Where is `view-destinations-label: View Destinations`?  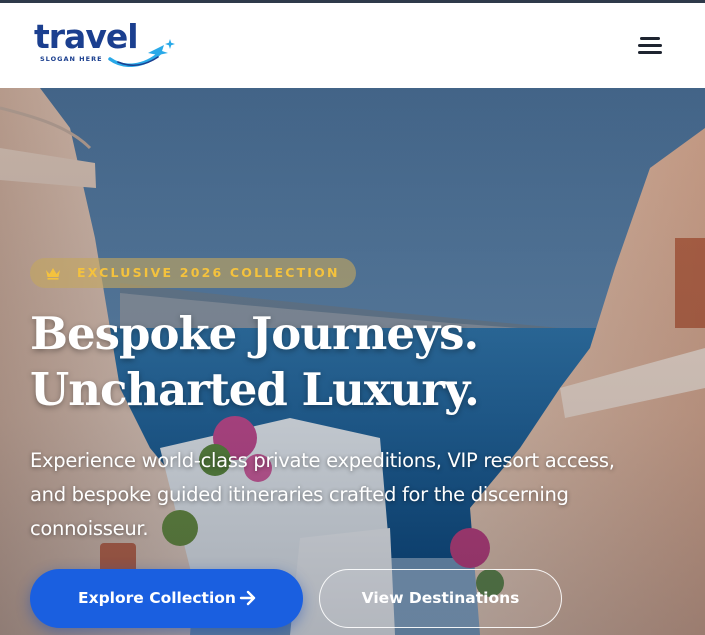
view-destinations-label: View Destinations is located at coordinates (440, 598).